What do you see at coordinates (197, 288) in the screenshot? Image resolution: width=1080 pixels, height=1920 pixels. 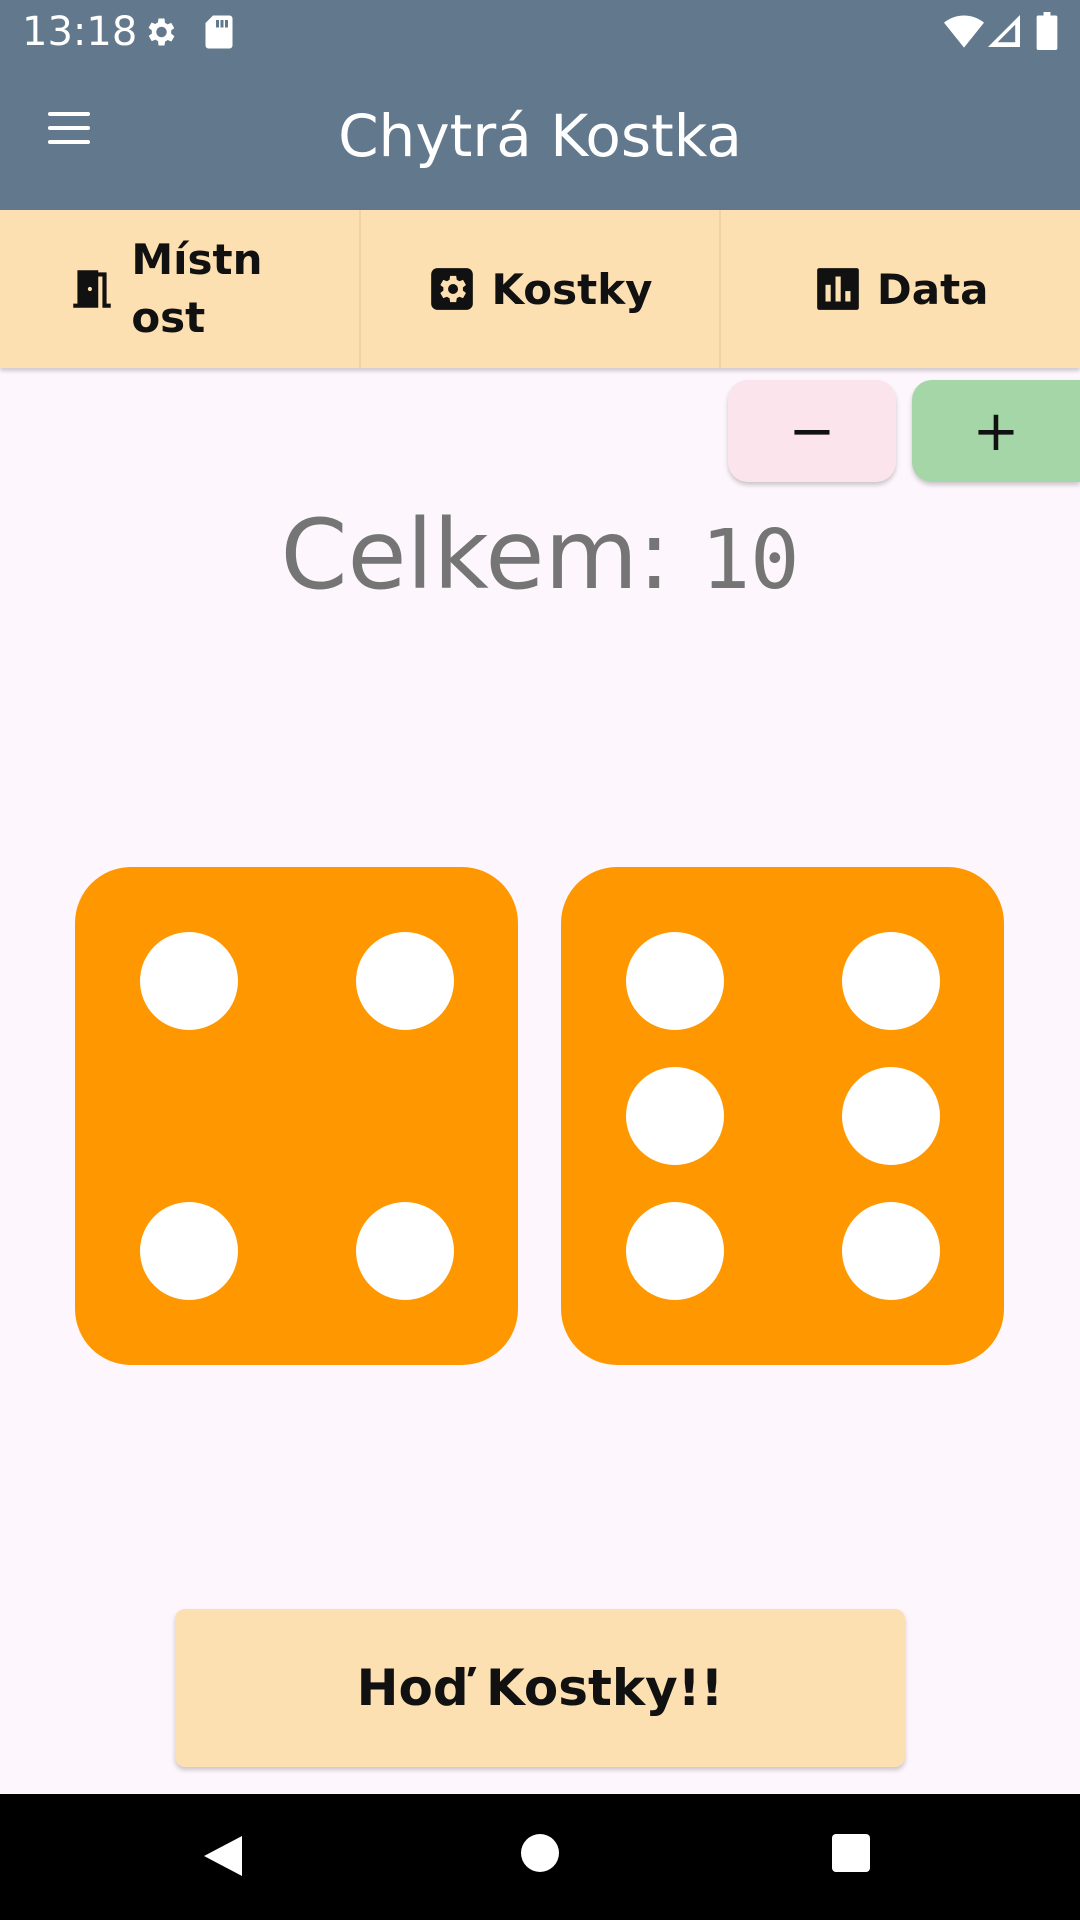 I see `tab-room-label: Místnost` at bounding box center [197, 288].